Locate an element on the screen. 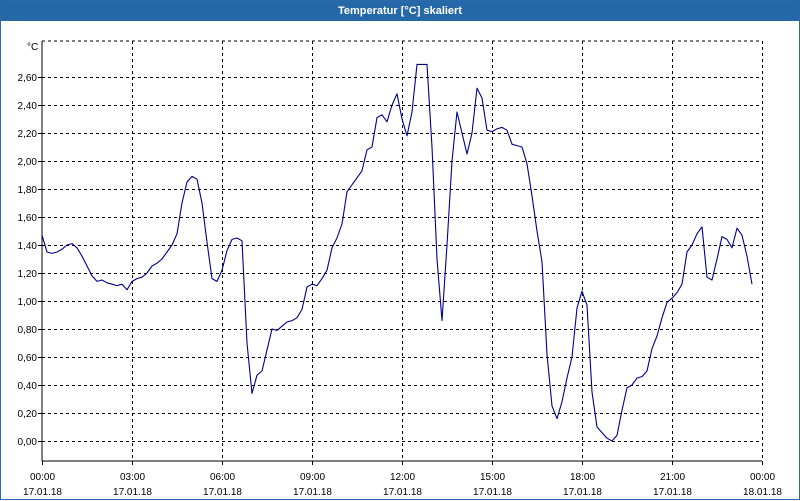 This screenshot has height=501, width=800. x-tick-date-label: 18.01.18 is located at coordinates (762, 492).